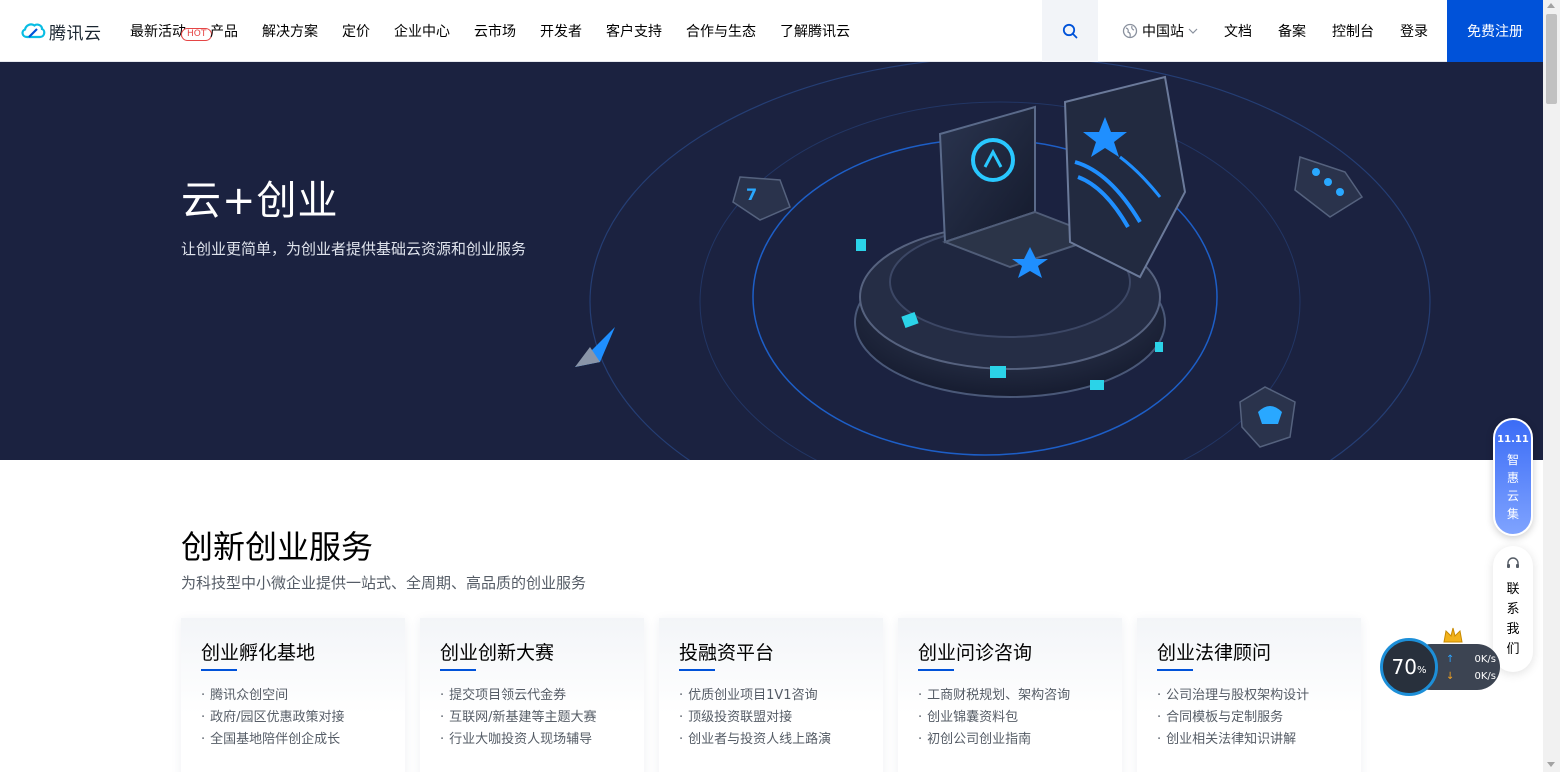  I want to click on region-select: 中国站, so click(1160, 31).